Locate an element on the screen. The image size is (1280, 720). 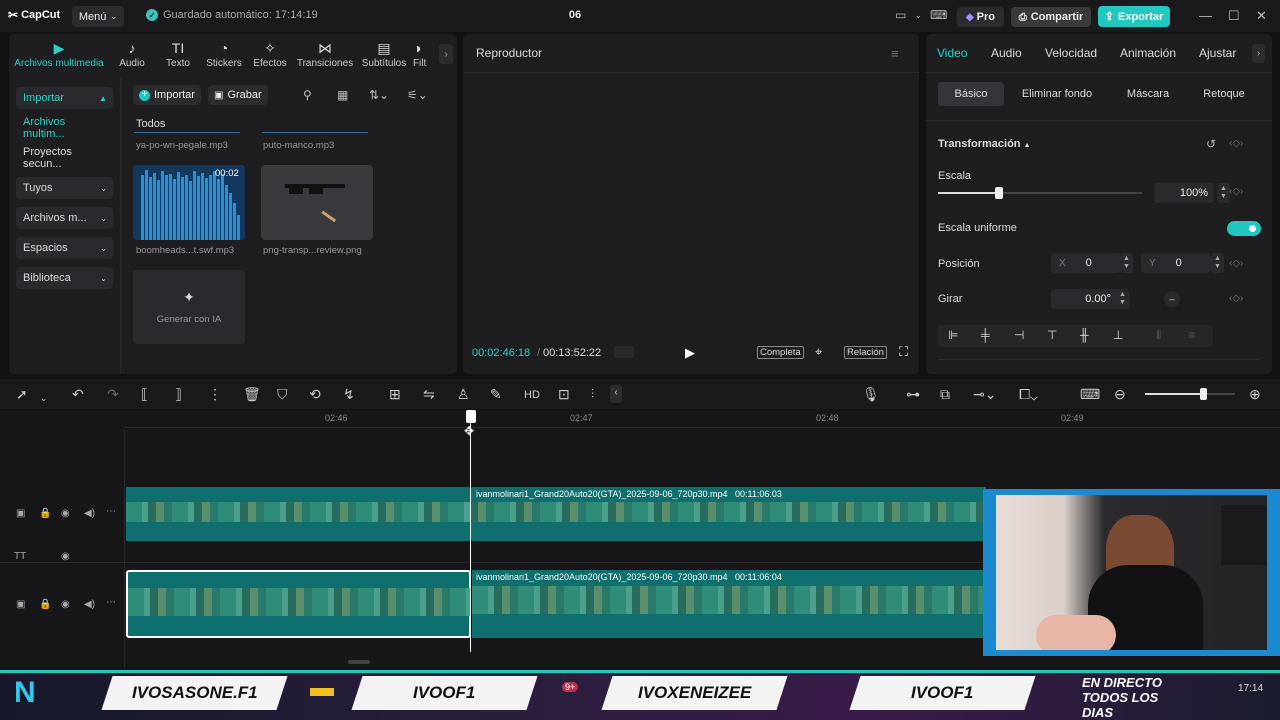
cursor-select-icon: ➚ is located at coordinates (22, 394).